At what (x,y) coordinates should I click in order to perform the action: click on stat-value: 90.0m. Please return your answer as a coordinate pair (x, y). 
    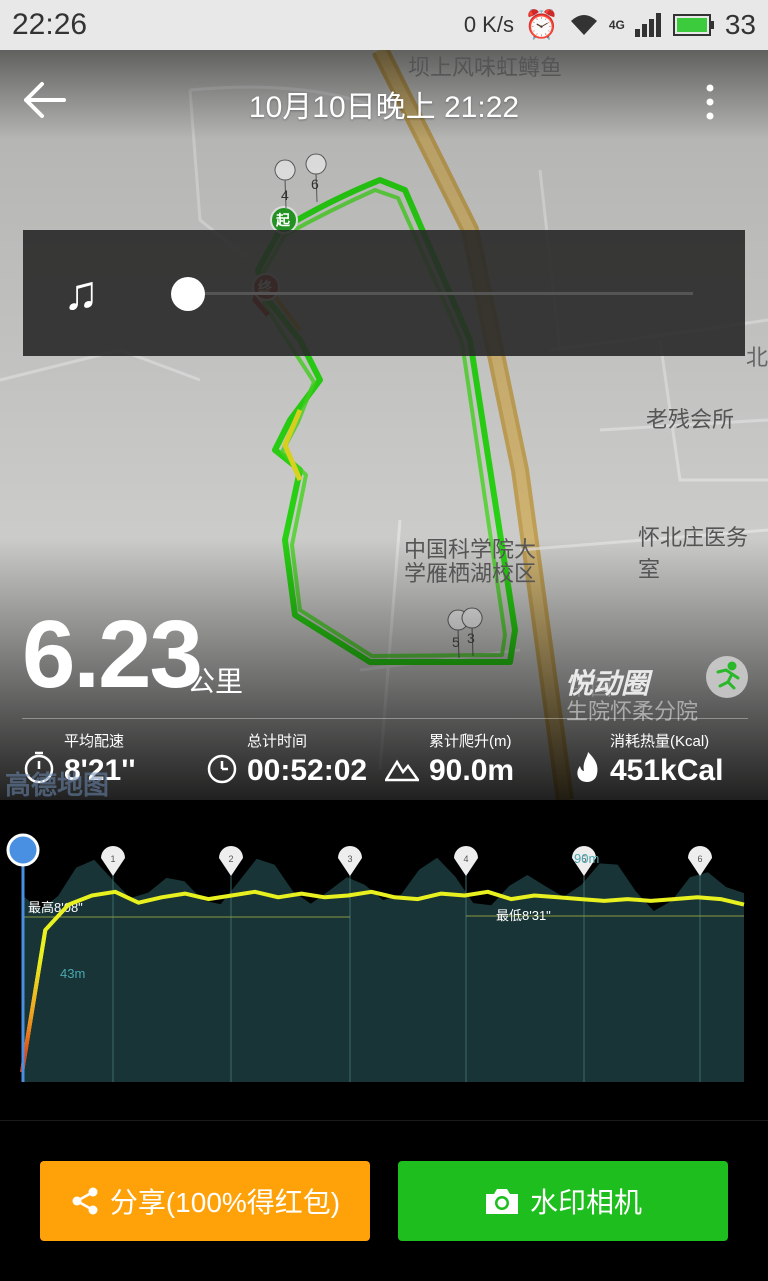
    Looking at the image, I should click on (472, 770).